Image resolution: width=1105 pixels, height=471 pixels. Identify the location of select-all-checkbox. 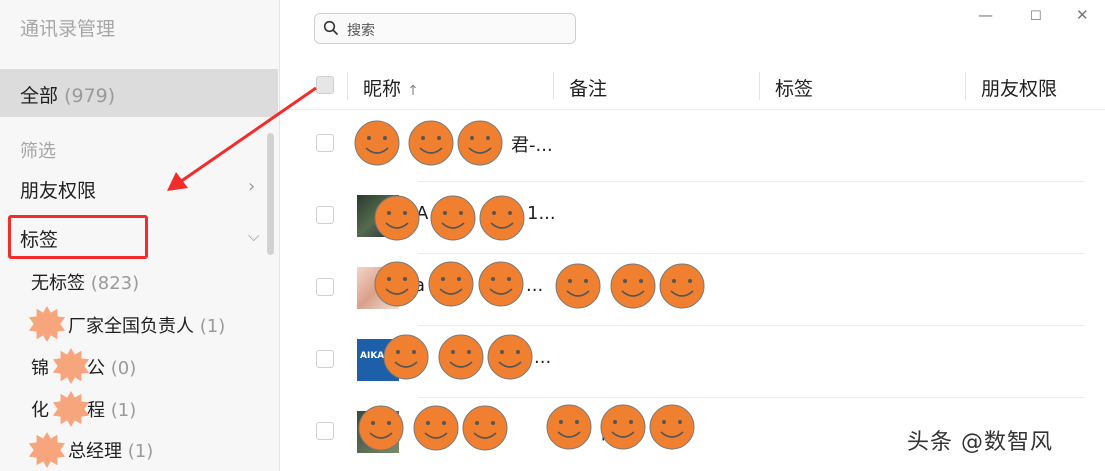
(325, 85).